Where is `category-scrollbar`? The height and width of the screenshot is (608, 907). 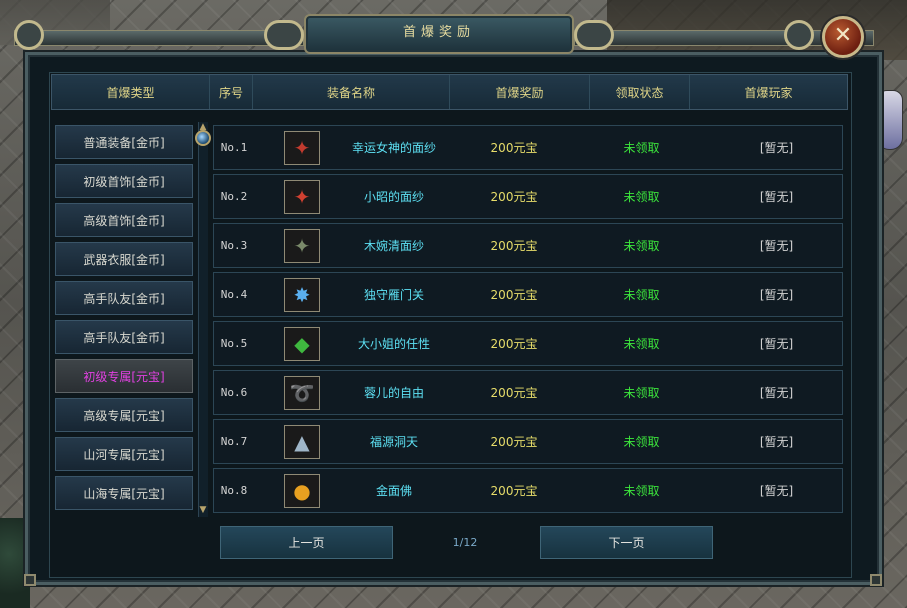 category-scrollbar is located at coordinates (203, 319).